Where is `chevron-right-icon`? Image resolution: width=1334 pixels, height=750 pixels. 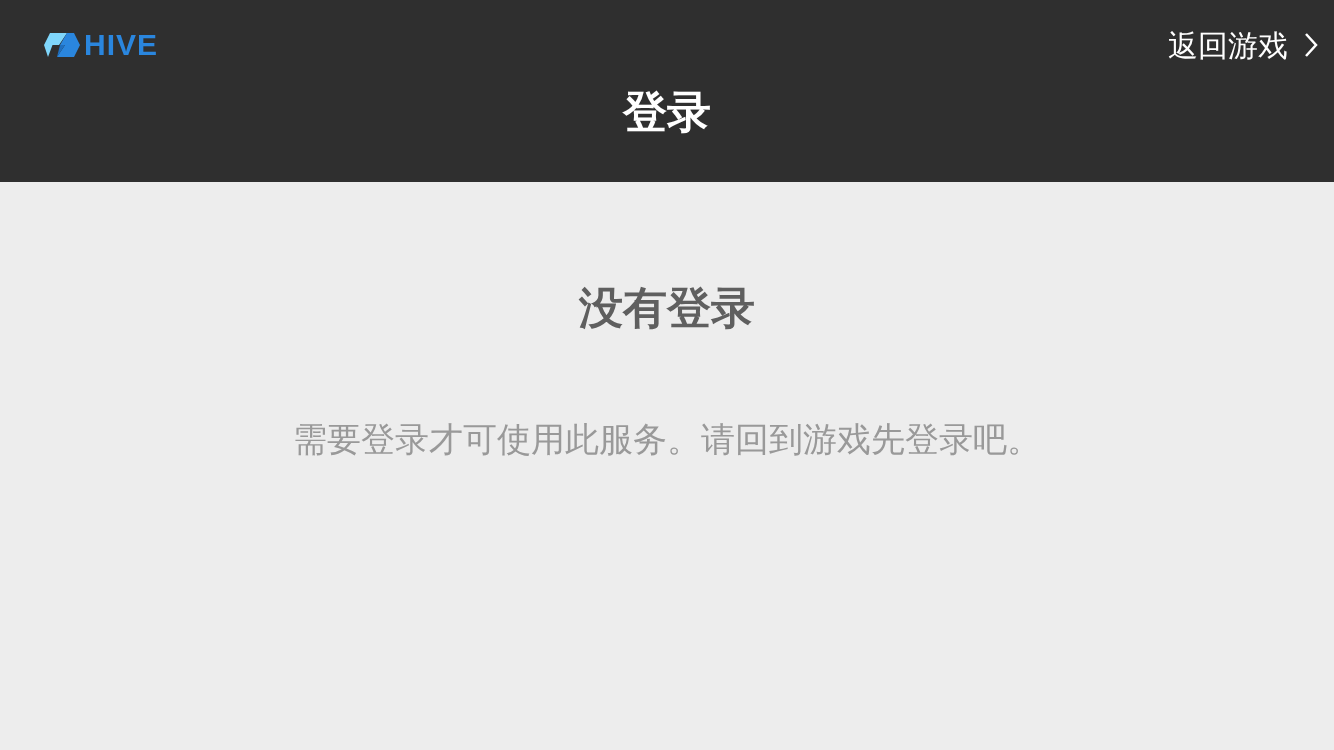 chevron-right-icon is located at coordinates (1311, 45).